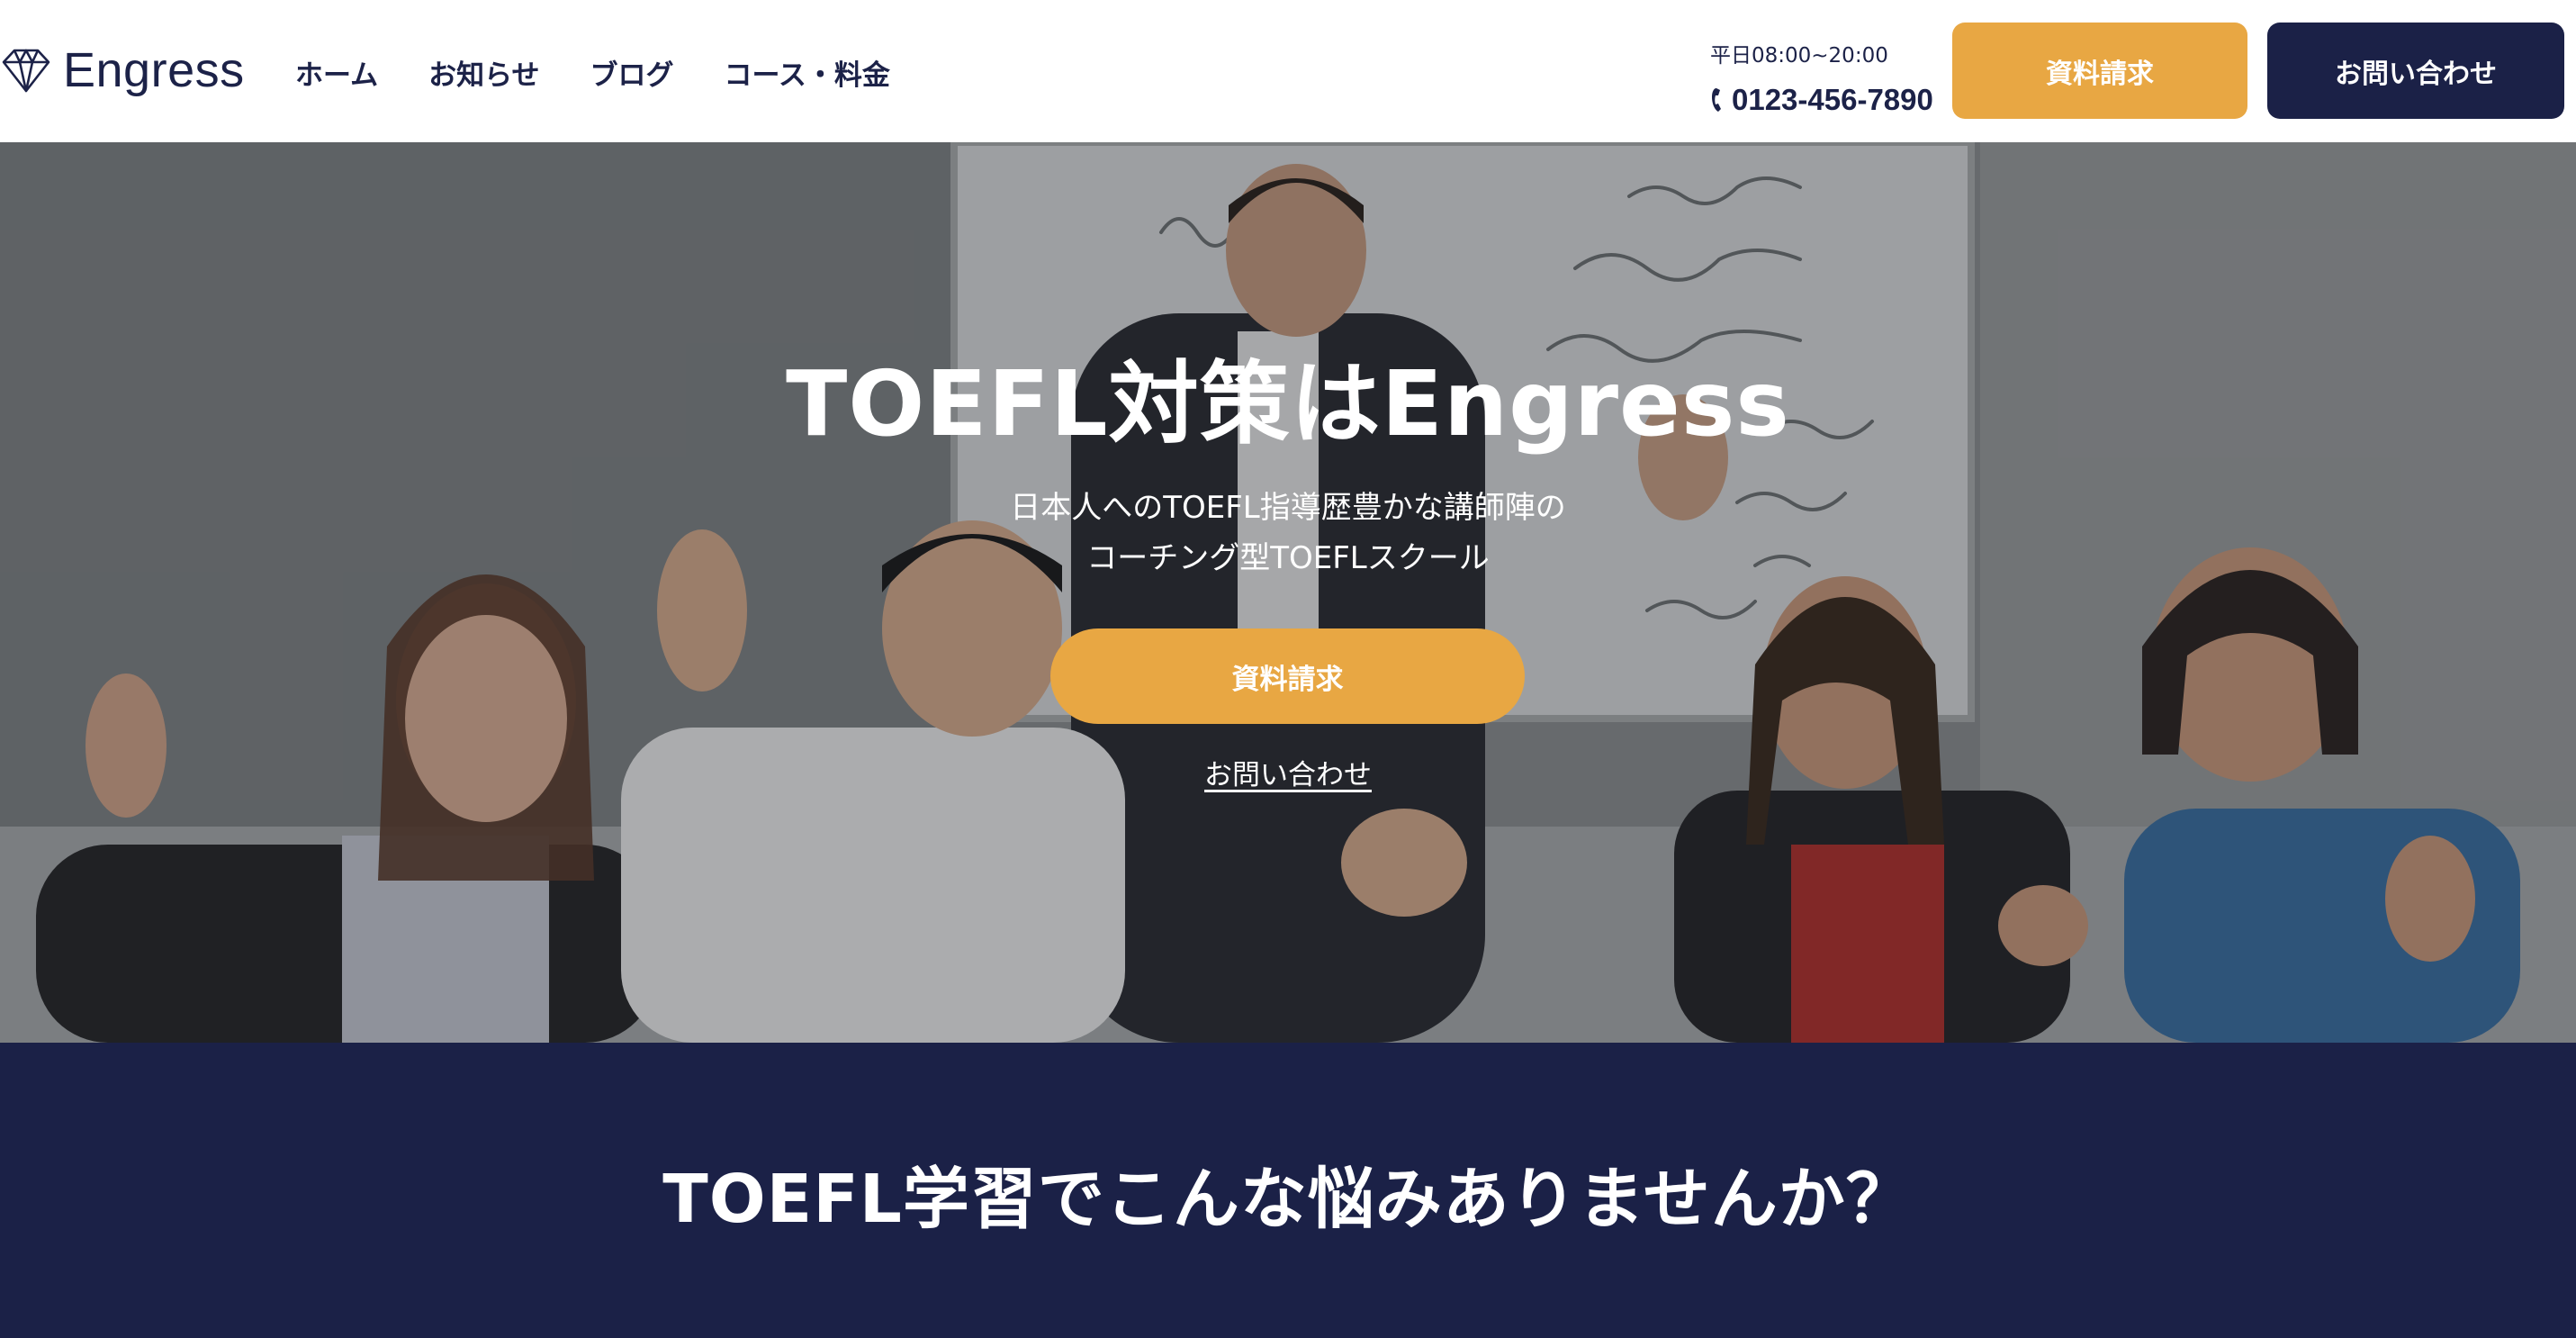 This screenshot has width=2576, height=1338. I want to click on phone-icon, so click(1719, 99).